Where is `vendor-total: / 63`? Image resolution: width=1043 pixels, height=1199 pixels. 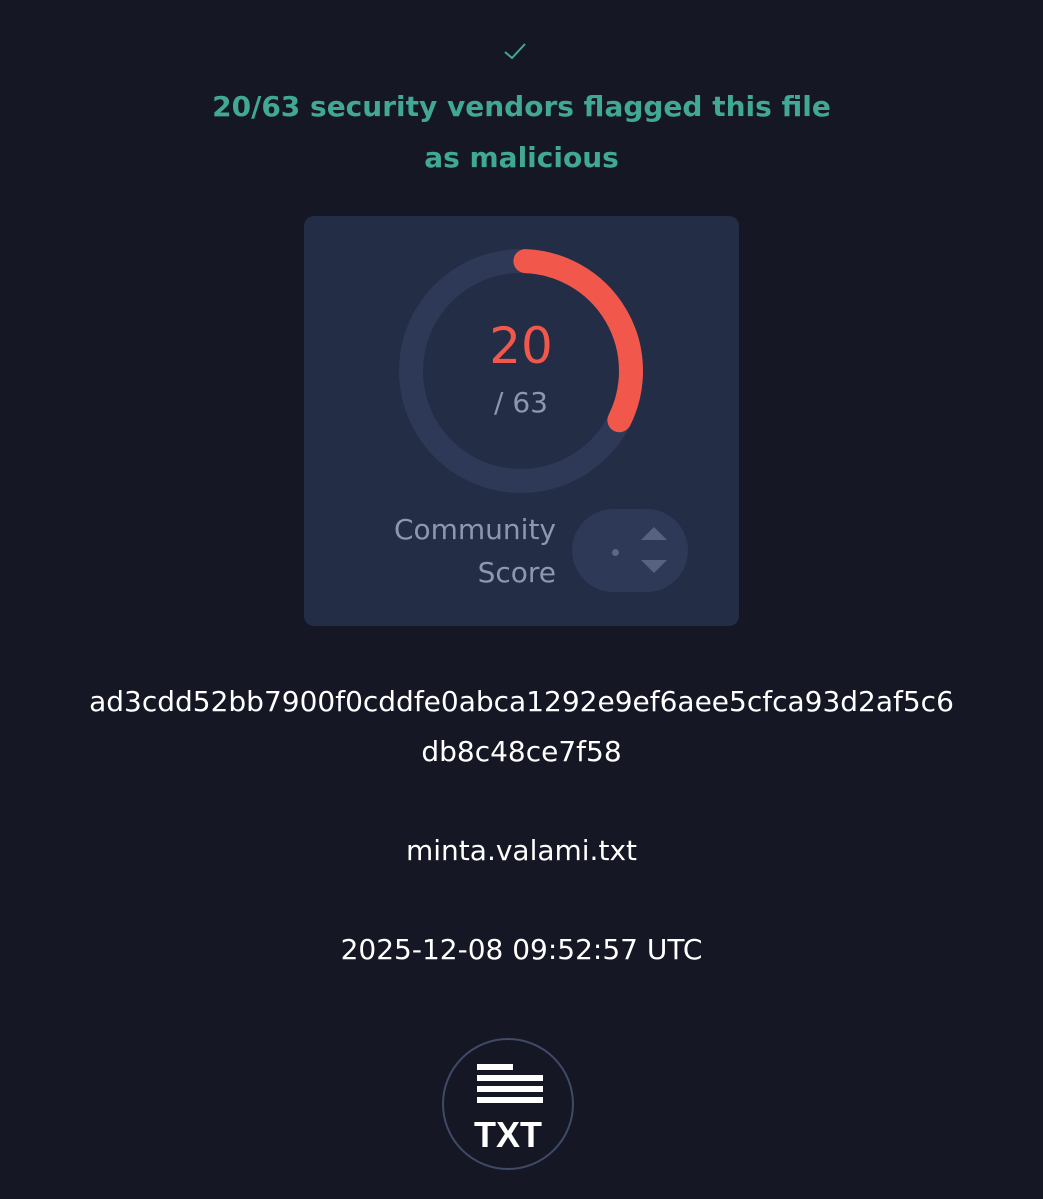 vendor-total: / 63 is located at coordinates (521, 402).